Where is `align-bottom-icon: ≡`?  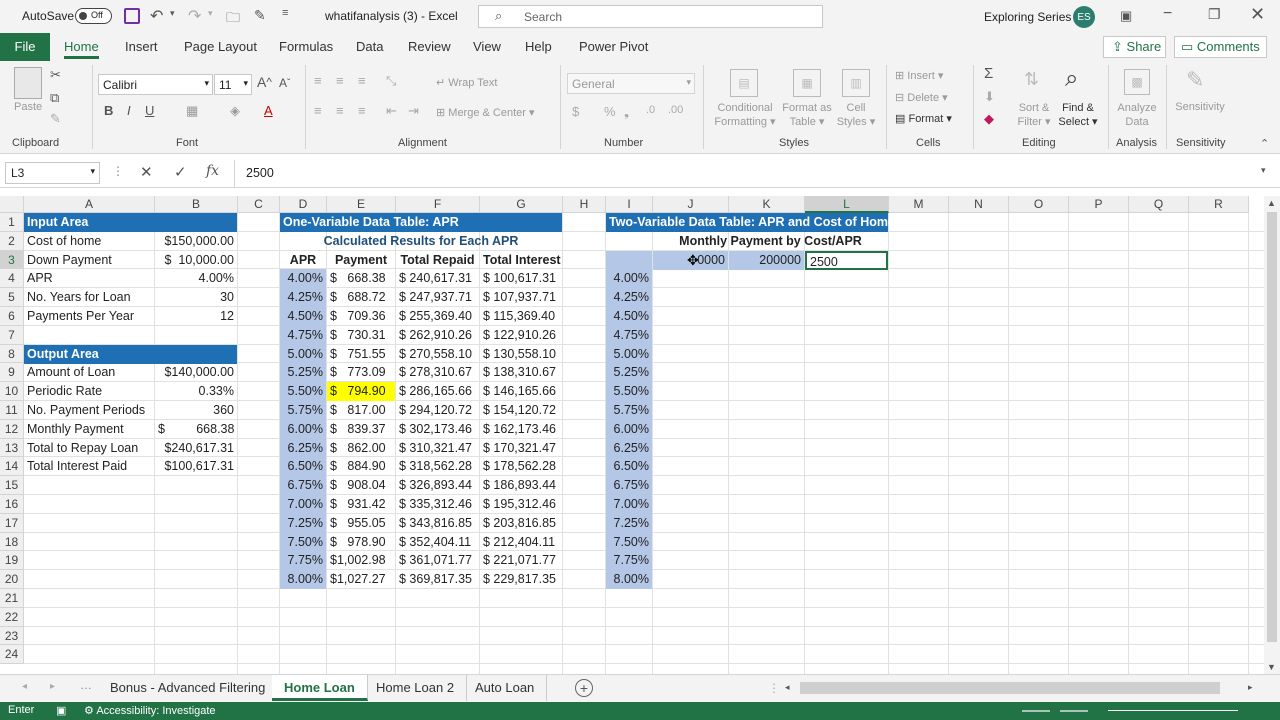
align-bottom-icon: ≡ is located at coordinates (362, 80).